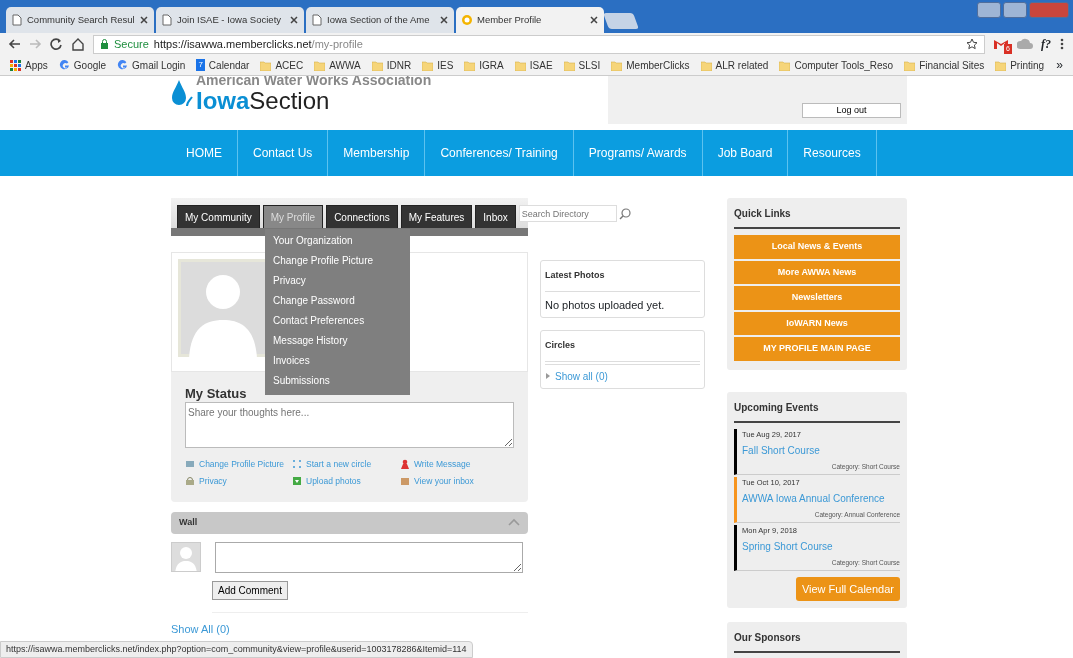  What do you see at coordinates (263, 101) in the screenshot?
I see `section-name: IowaSection` at bounding box center [263, 101].